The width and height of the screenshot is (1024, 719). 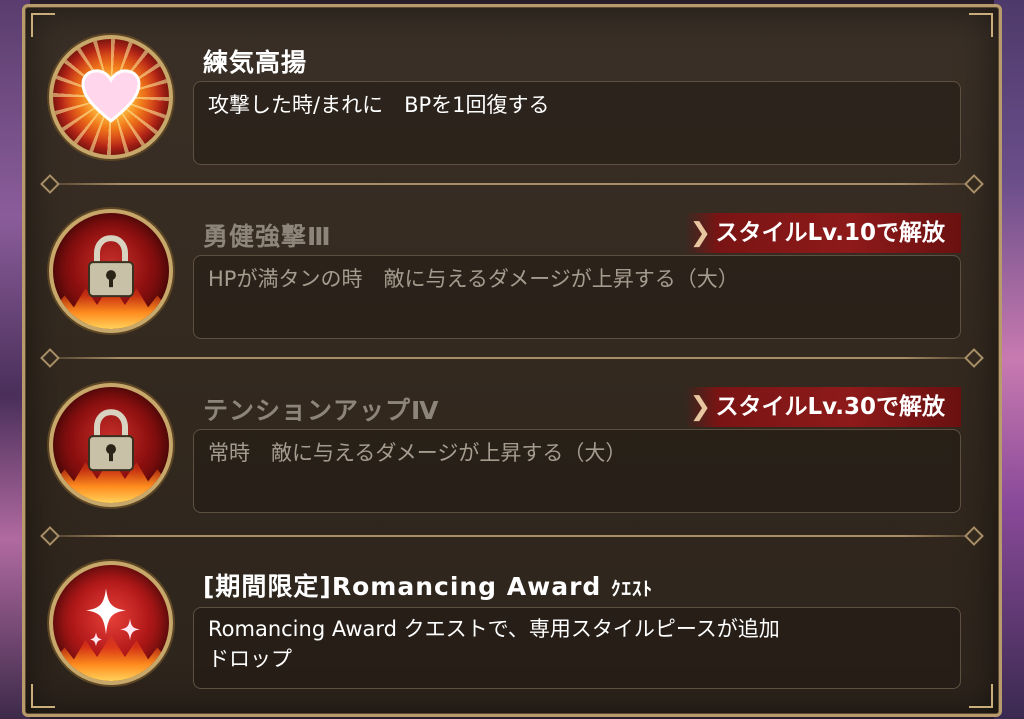 What do you see at coordinates (577, 123) in the screenshot?
I see `skill-description: 攻撃した時/まれに BPを1回復する` at bounding box center [577, 123].